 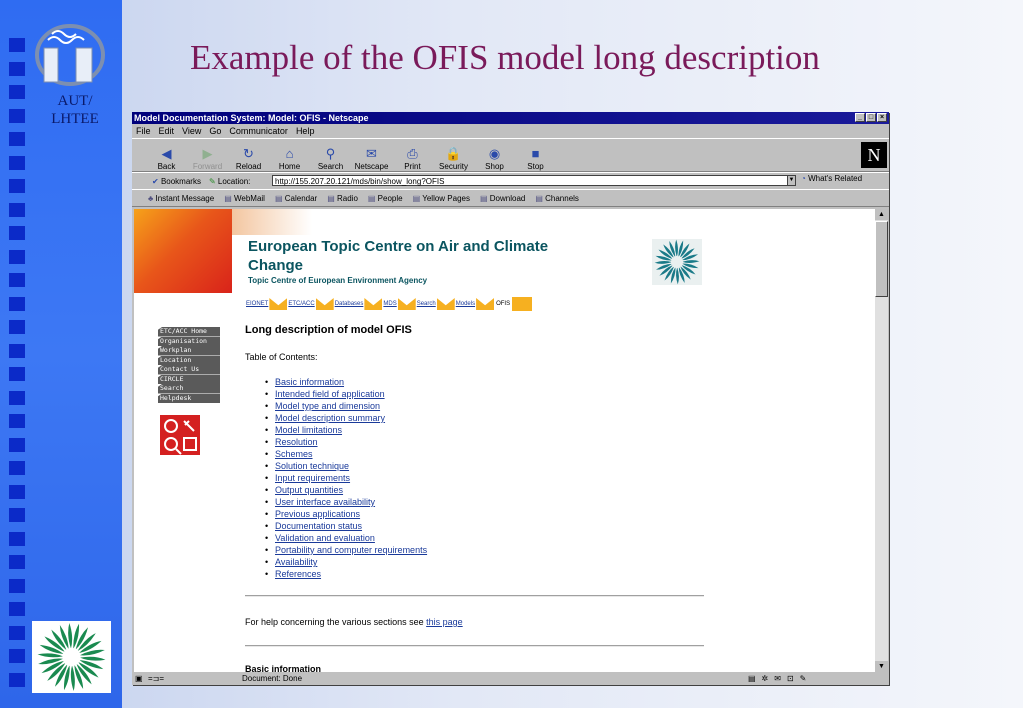 I want to click on menu-go: Go, so click(x=215, y=131).